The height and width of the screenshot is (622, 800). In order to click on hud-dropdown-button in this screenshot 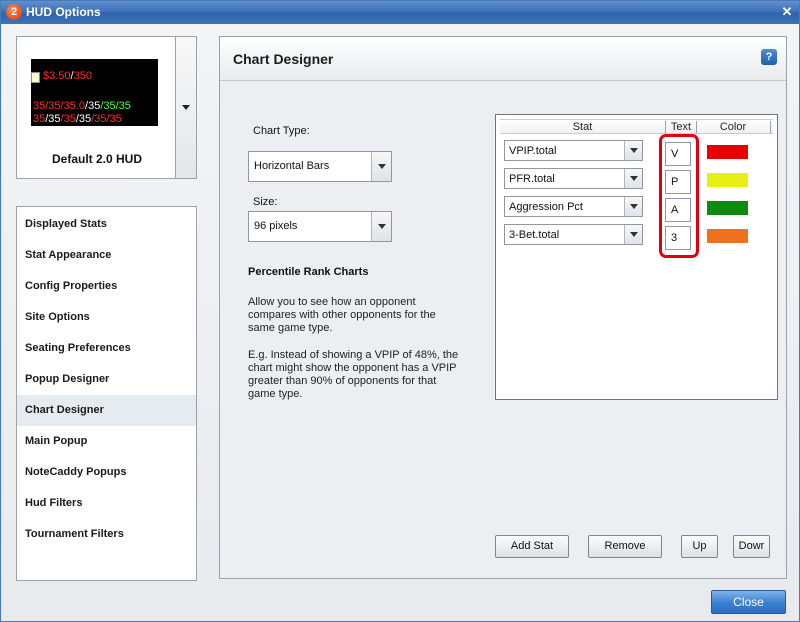, I will do `click(186, 107)`.